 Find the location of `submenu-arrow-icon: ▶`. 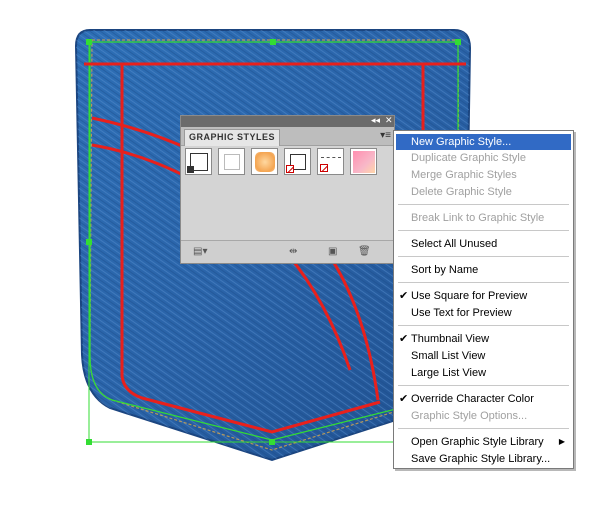

submenu-arrow-icon: ▶ is located at coordinates (561, 441).